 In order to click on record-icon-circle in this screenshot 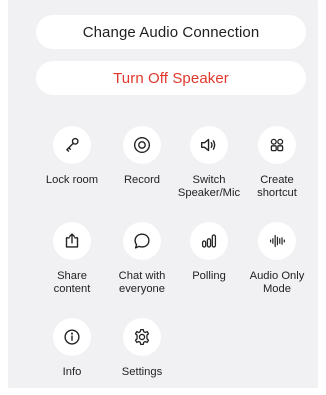, I will do `click(142, 145)`.